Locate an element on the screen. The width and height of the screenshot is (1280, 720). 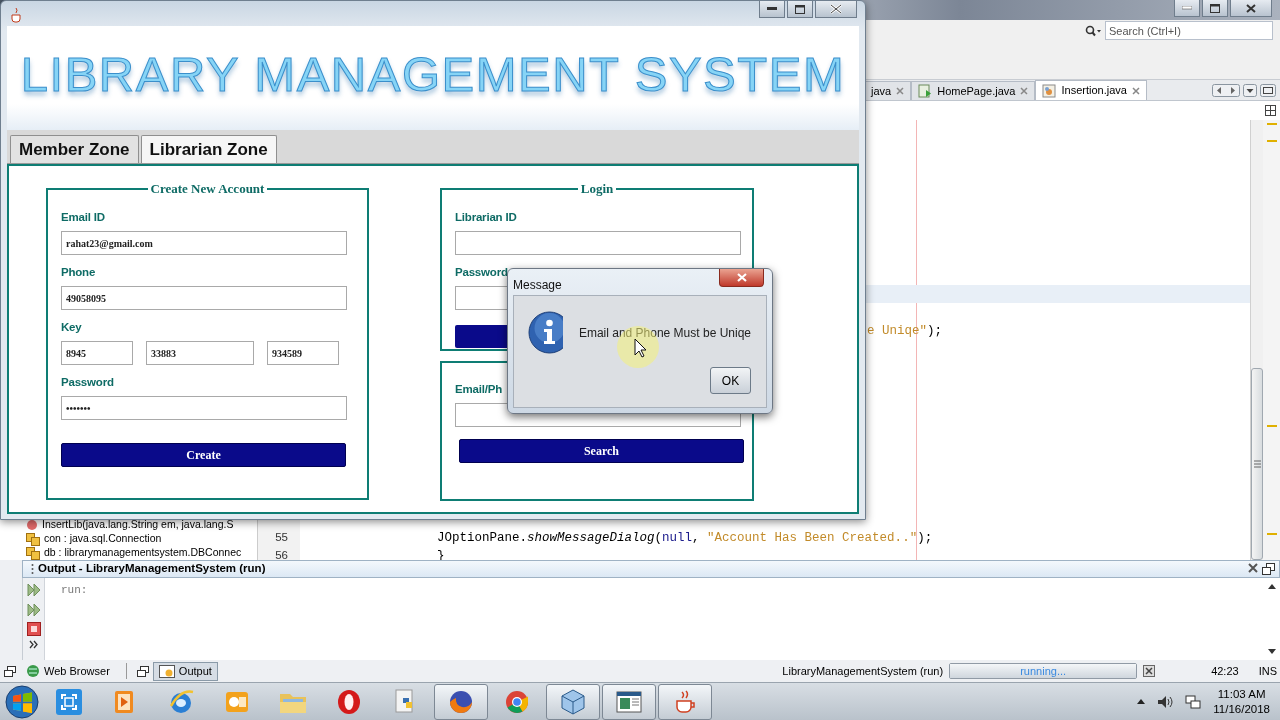
ring-icon is located at coordinates (349, 701).